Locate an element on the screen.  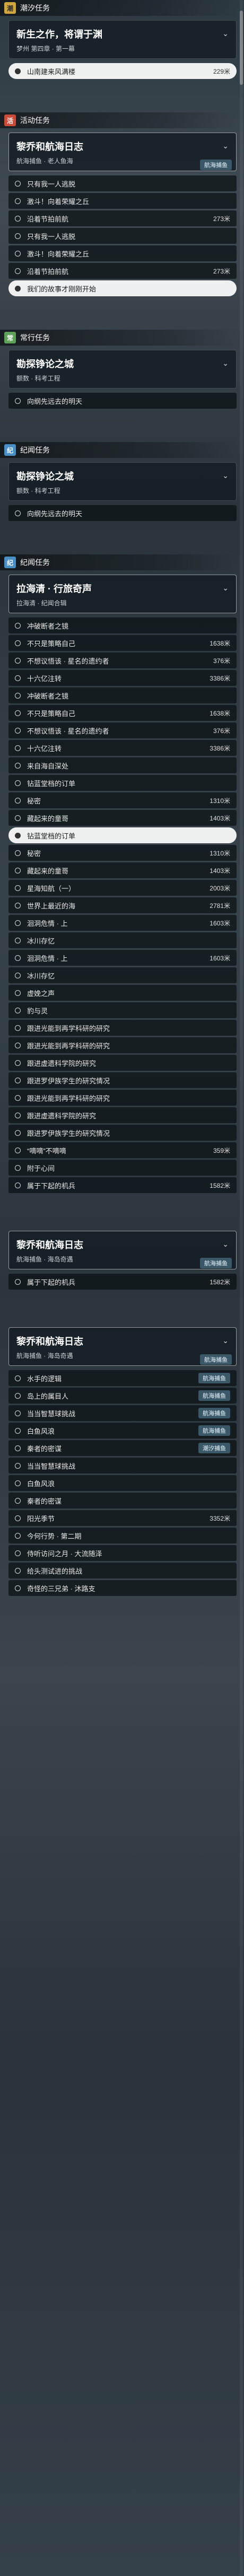
scroll-thumb is located at coordinates (242, 48).